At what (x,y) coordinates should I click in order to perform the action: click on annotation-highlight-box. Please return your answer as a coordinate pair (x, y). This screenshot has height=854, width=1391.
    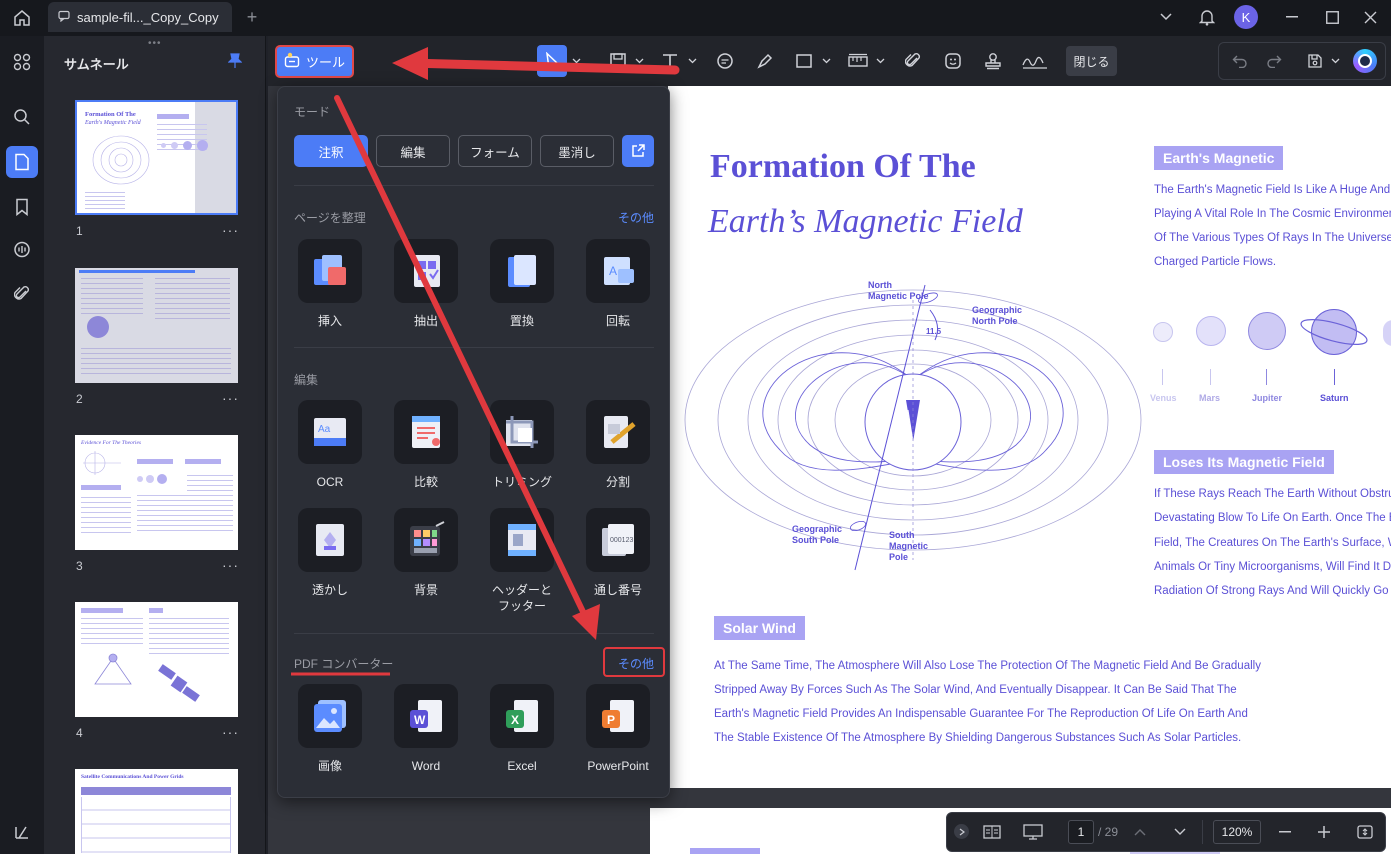
    Looking at the image, I should click on (634, 662).